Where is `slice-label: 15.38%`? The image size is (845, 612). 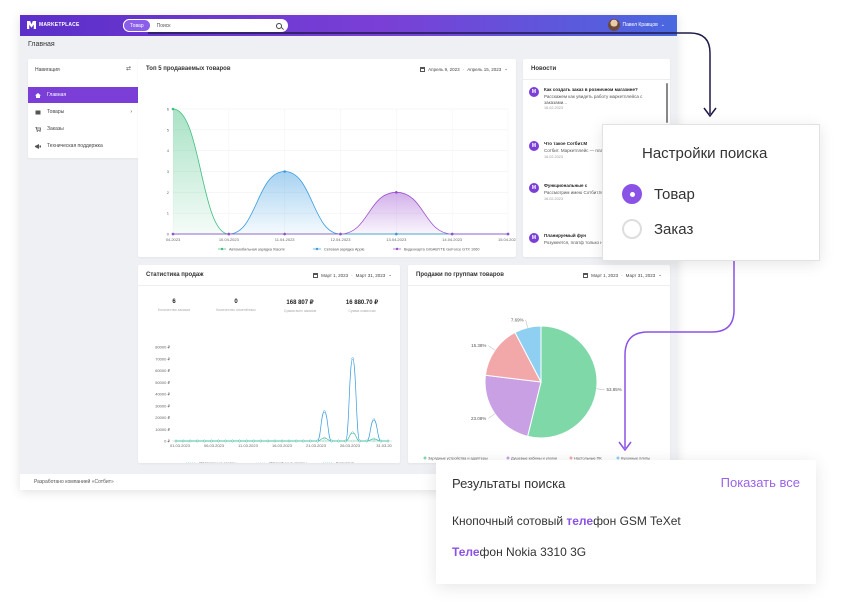 slice-label: 15.38% is located at coordinates (478, 345).